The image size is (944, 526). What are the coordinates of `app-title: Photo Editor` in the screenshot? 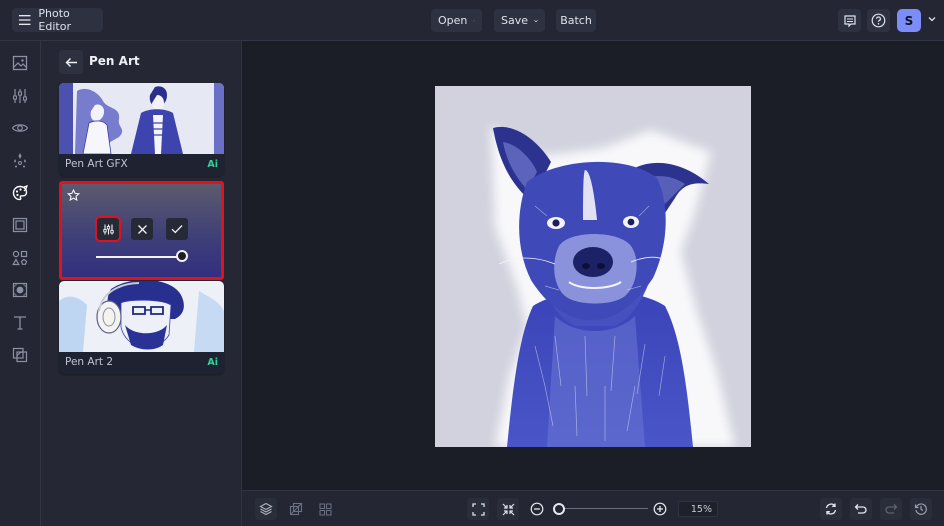 It's located at (54, 20).